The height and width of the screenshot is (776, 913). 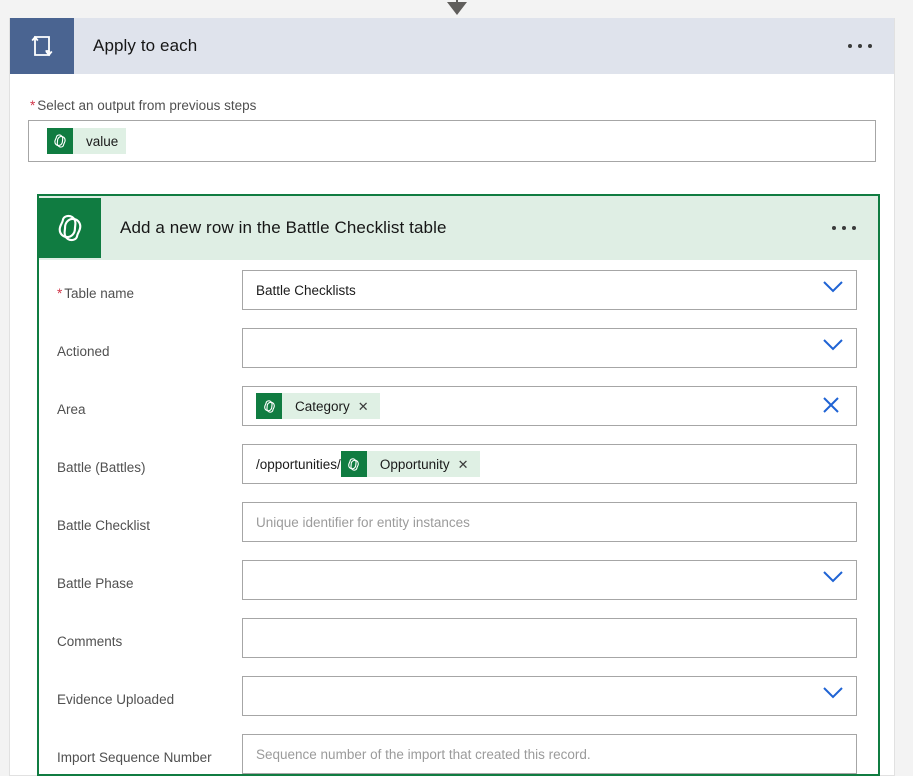 I want to click on field-control: /opportunities/Opportunity ✕, so click(x=549, y=464).